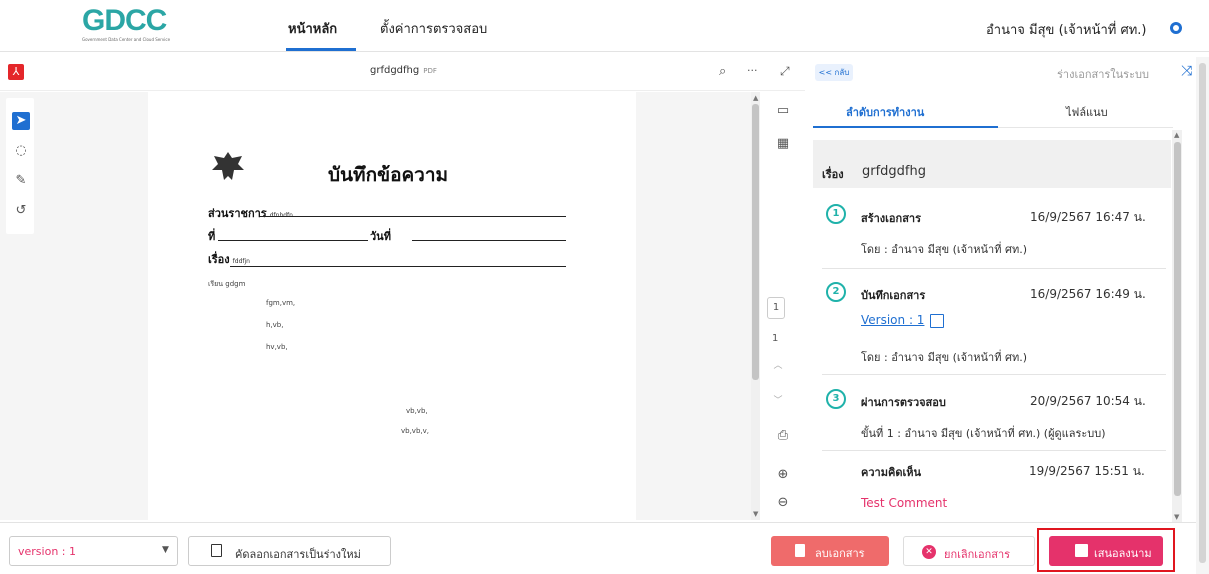  I want to click on logo-text: GDCC, so click(124, 20).